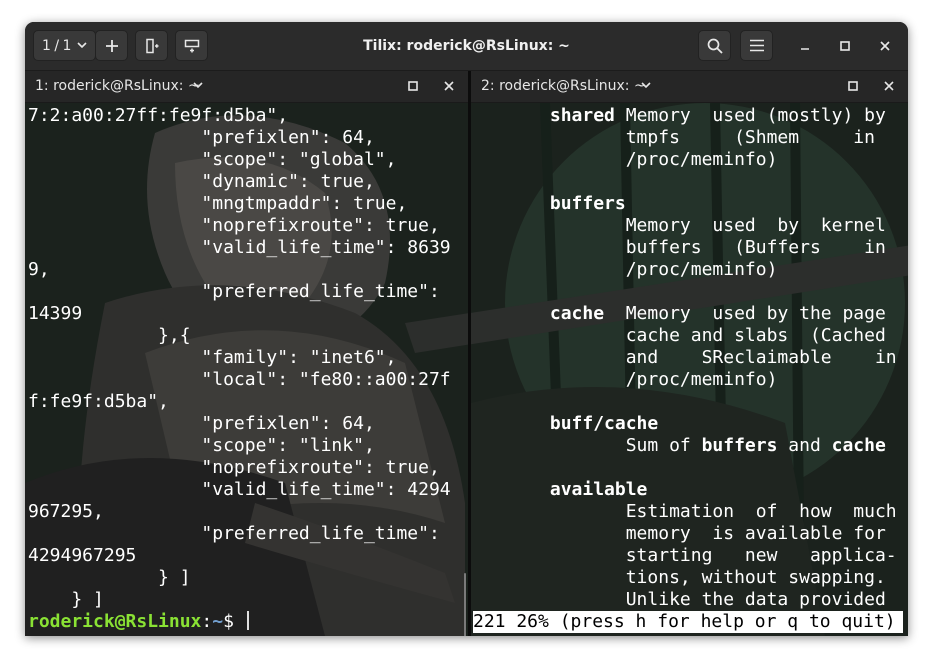 The image size is (934, 664). I want to click on close-icon, so click(885, 46).